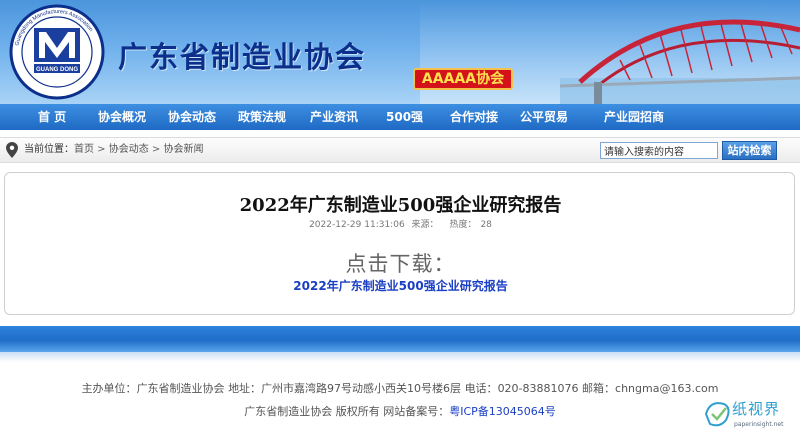 Image resolution: width=800 pixels, height=434 pixels. I want to click on footer-band, so click(400, 339).